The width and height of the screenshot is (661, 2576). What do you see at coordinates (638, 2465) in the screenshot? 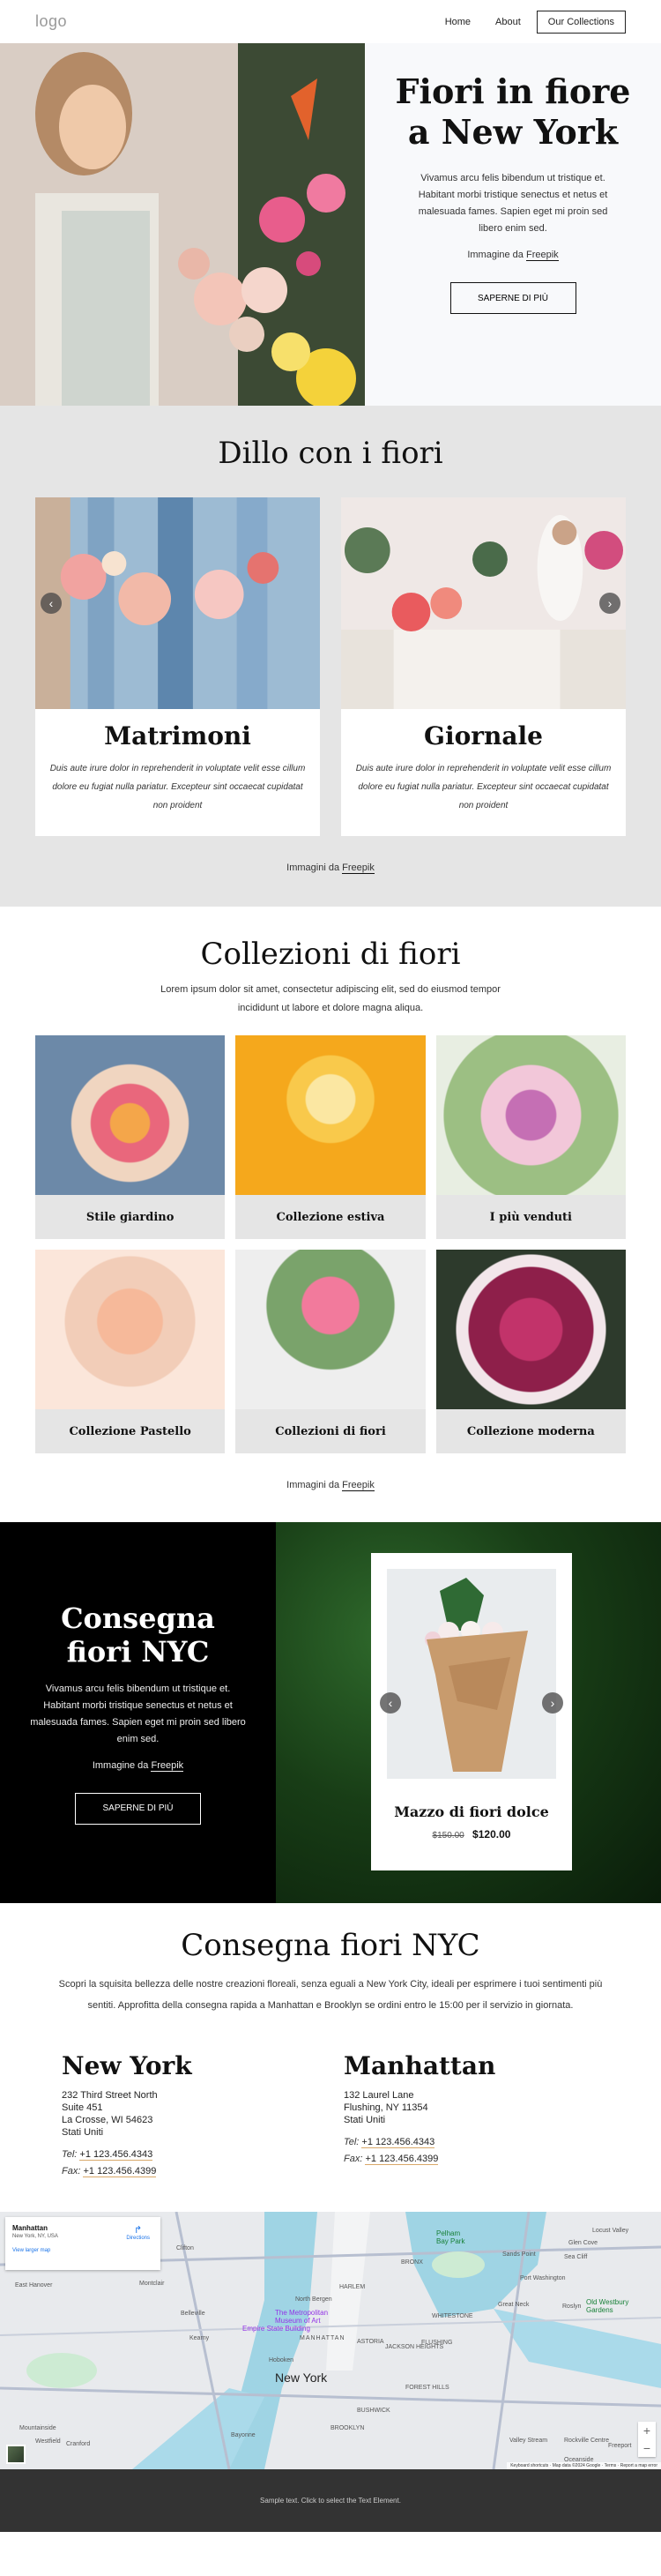
I see `report-error-link: Report a map error` at bounding box center [638, 2465].